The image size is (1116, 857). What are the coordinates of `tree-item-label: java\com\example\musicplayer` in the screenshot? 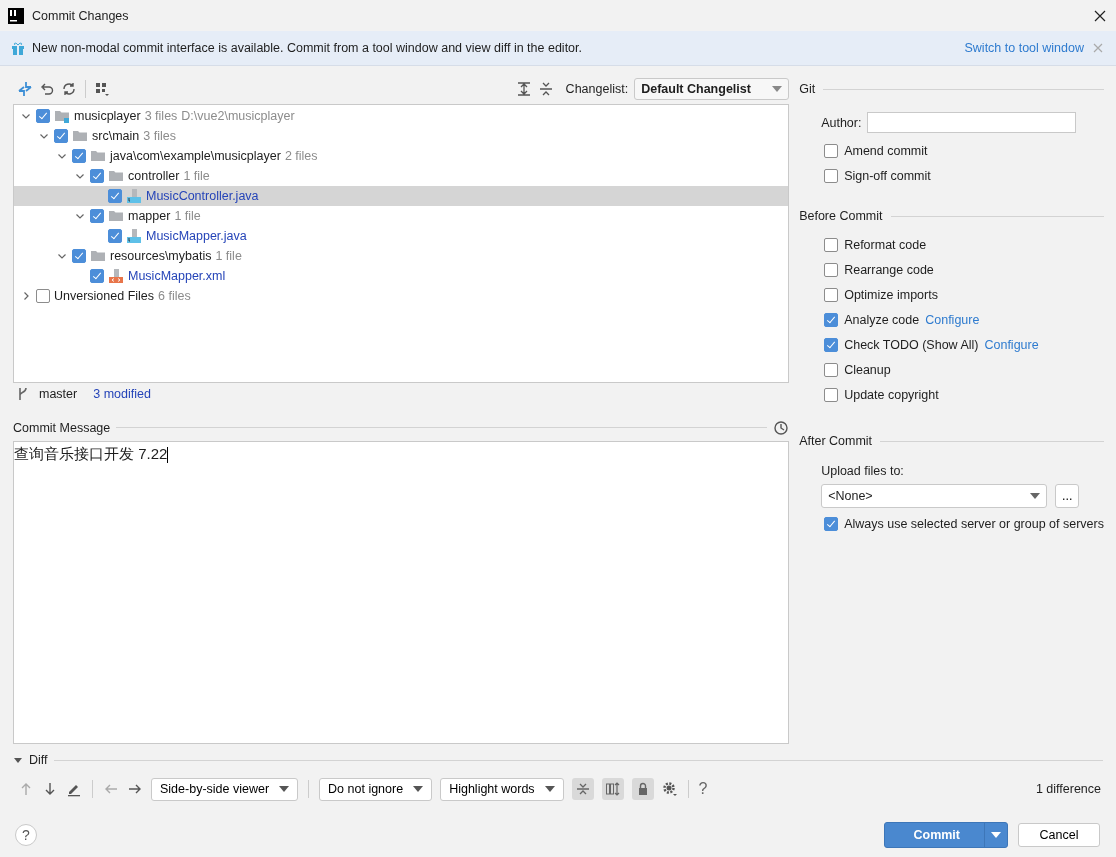 It's located at (195, 155).